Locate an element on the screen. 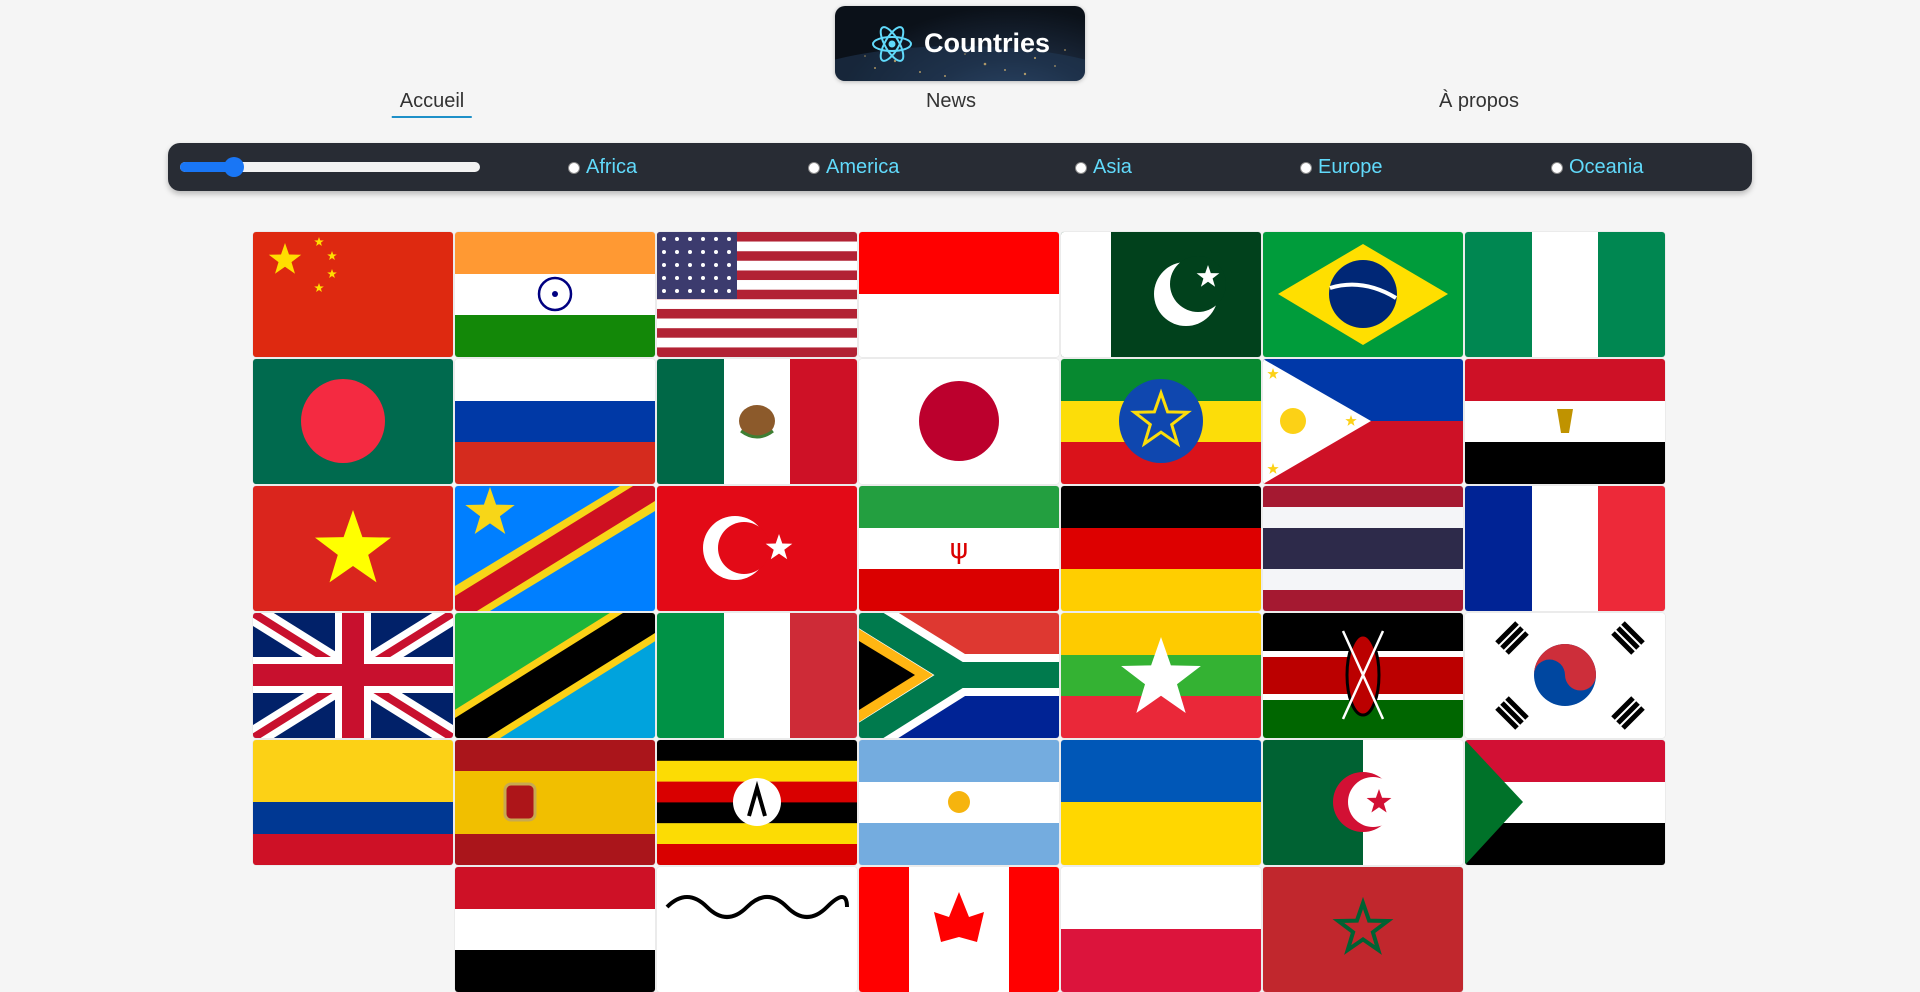  flag-poland-icon is located at coordinates (1161, 929).